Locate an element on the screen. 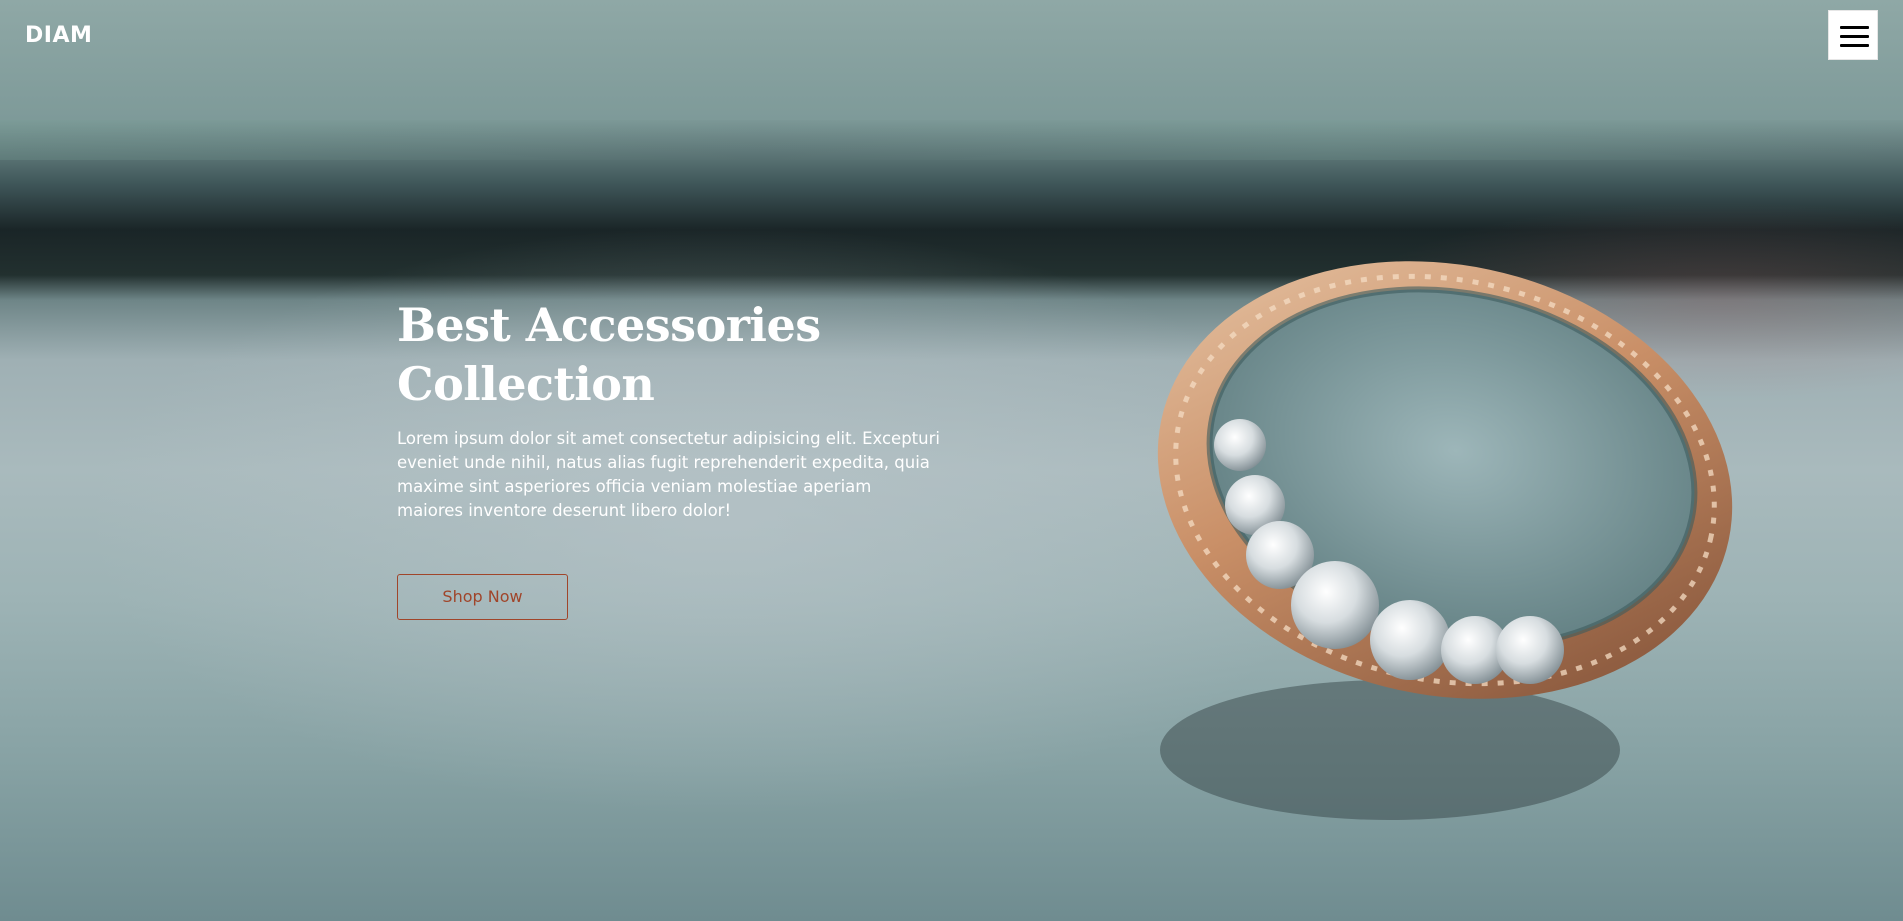  hamburger-menu-icon is located at coordinates (1853, 35).